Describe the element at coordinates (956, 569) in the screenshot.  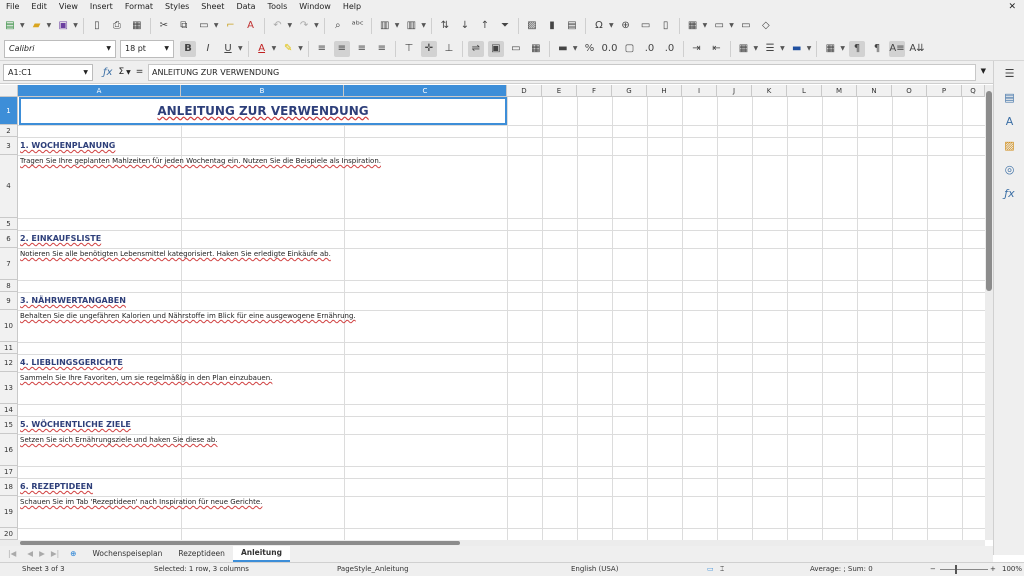
I see `zoom-slider-handle` at that location.